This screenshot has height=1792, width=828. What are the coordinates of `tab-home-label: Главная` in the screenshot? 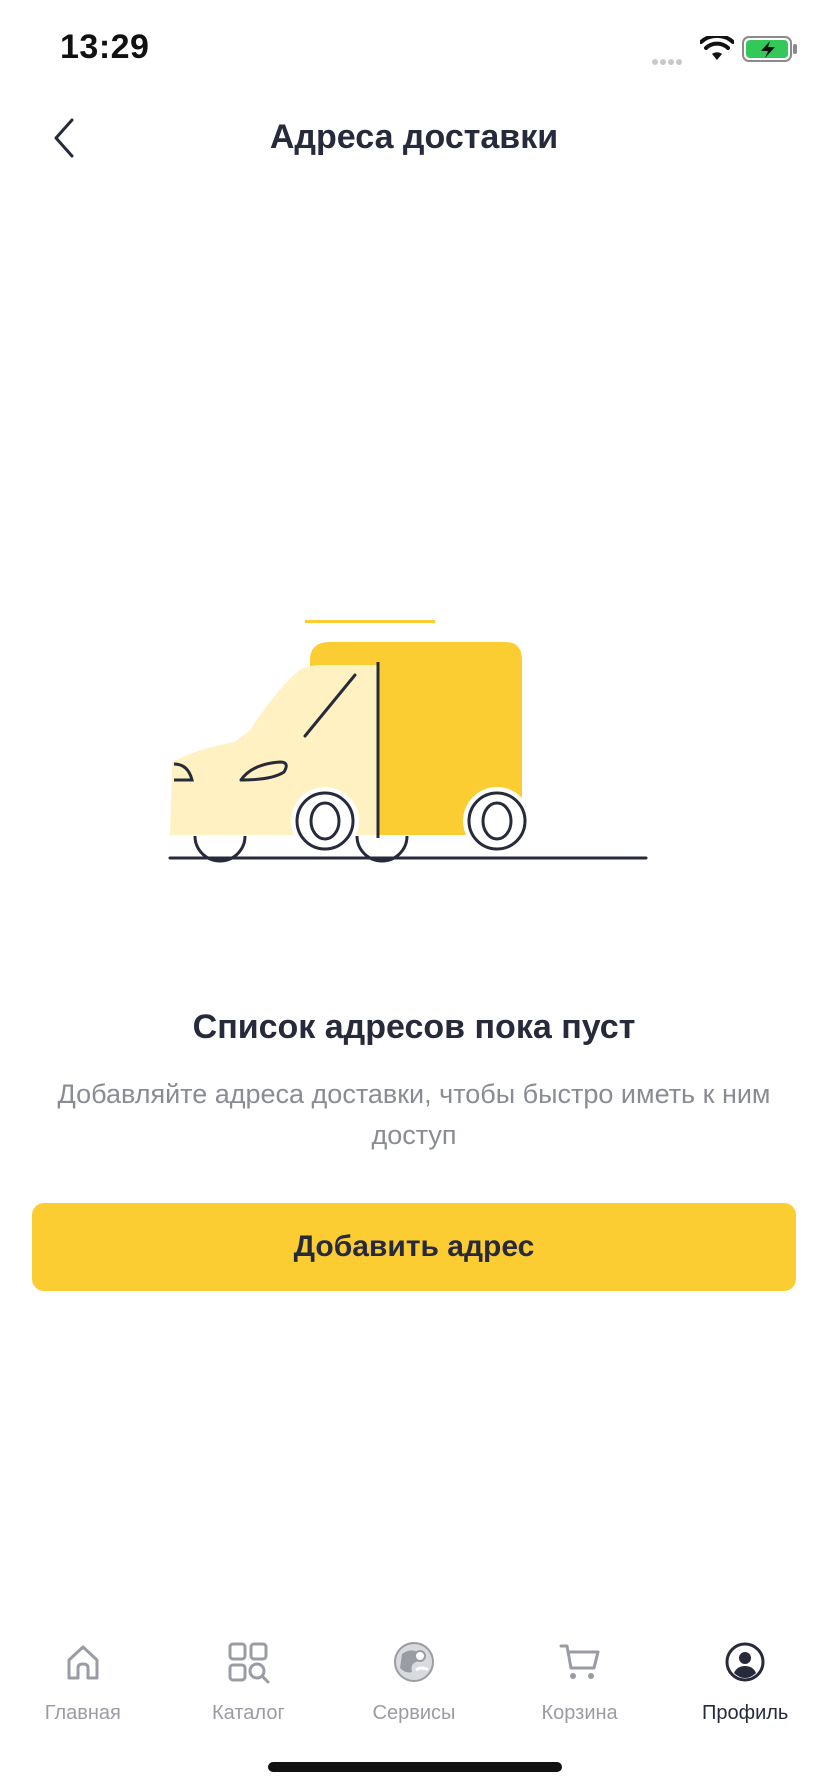 It's located at (82, 1713).